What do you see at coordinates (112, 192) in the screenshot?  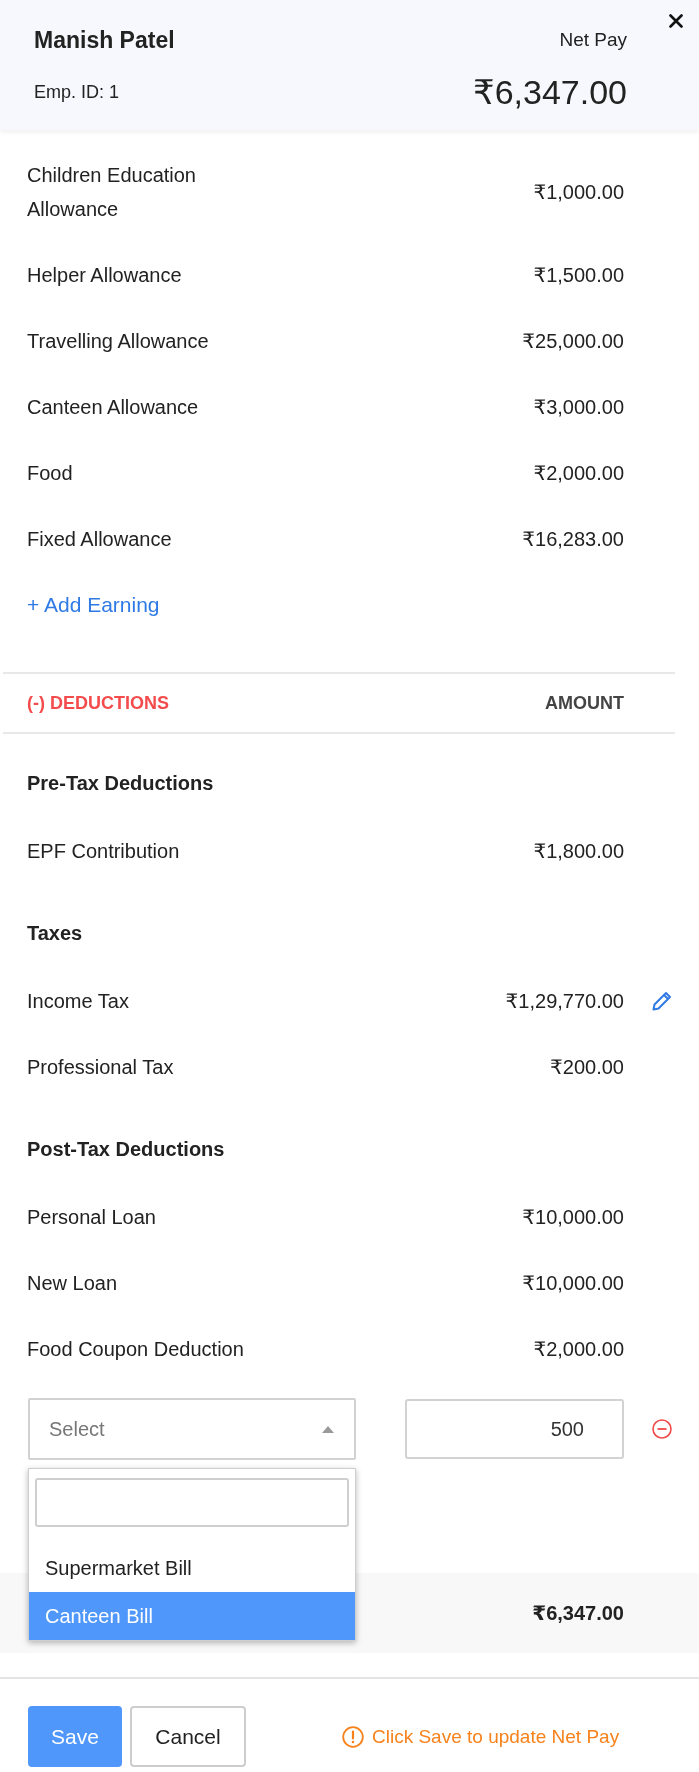 I see `earning-name: Children Education Allowance` at bounding box center [112, 192].